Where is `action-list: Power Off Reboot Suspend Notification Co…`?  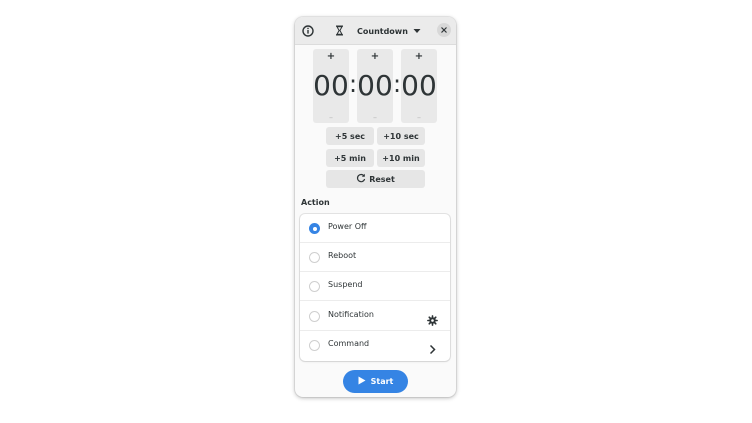
action-list: Power Off Reboot Suspend Notification Co… is located at coordinates (375, 287).